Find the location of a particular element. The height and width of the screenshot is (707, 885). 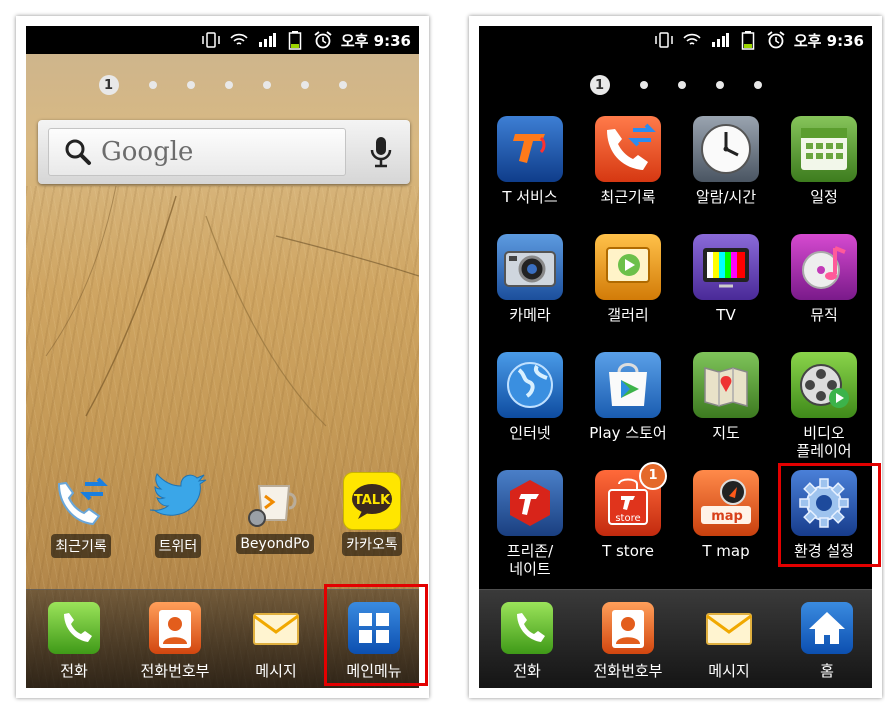

play-store-icon is located at coordinates (628, 385).